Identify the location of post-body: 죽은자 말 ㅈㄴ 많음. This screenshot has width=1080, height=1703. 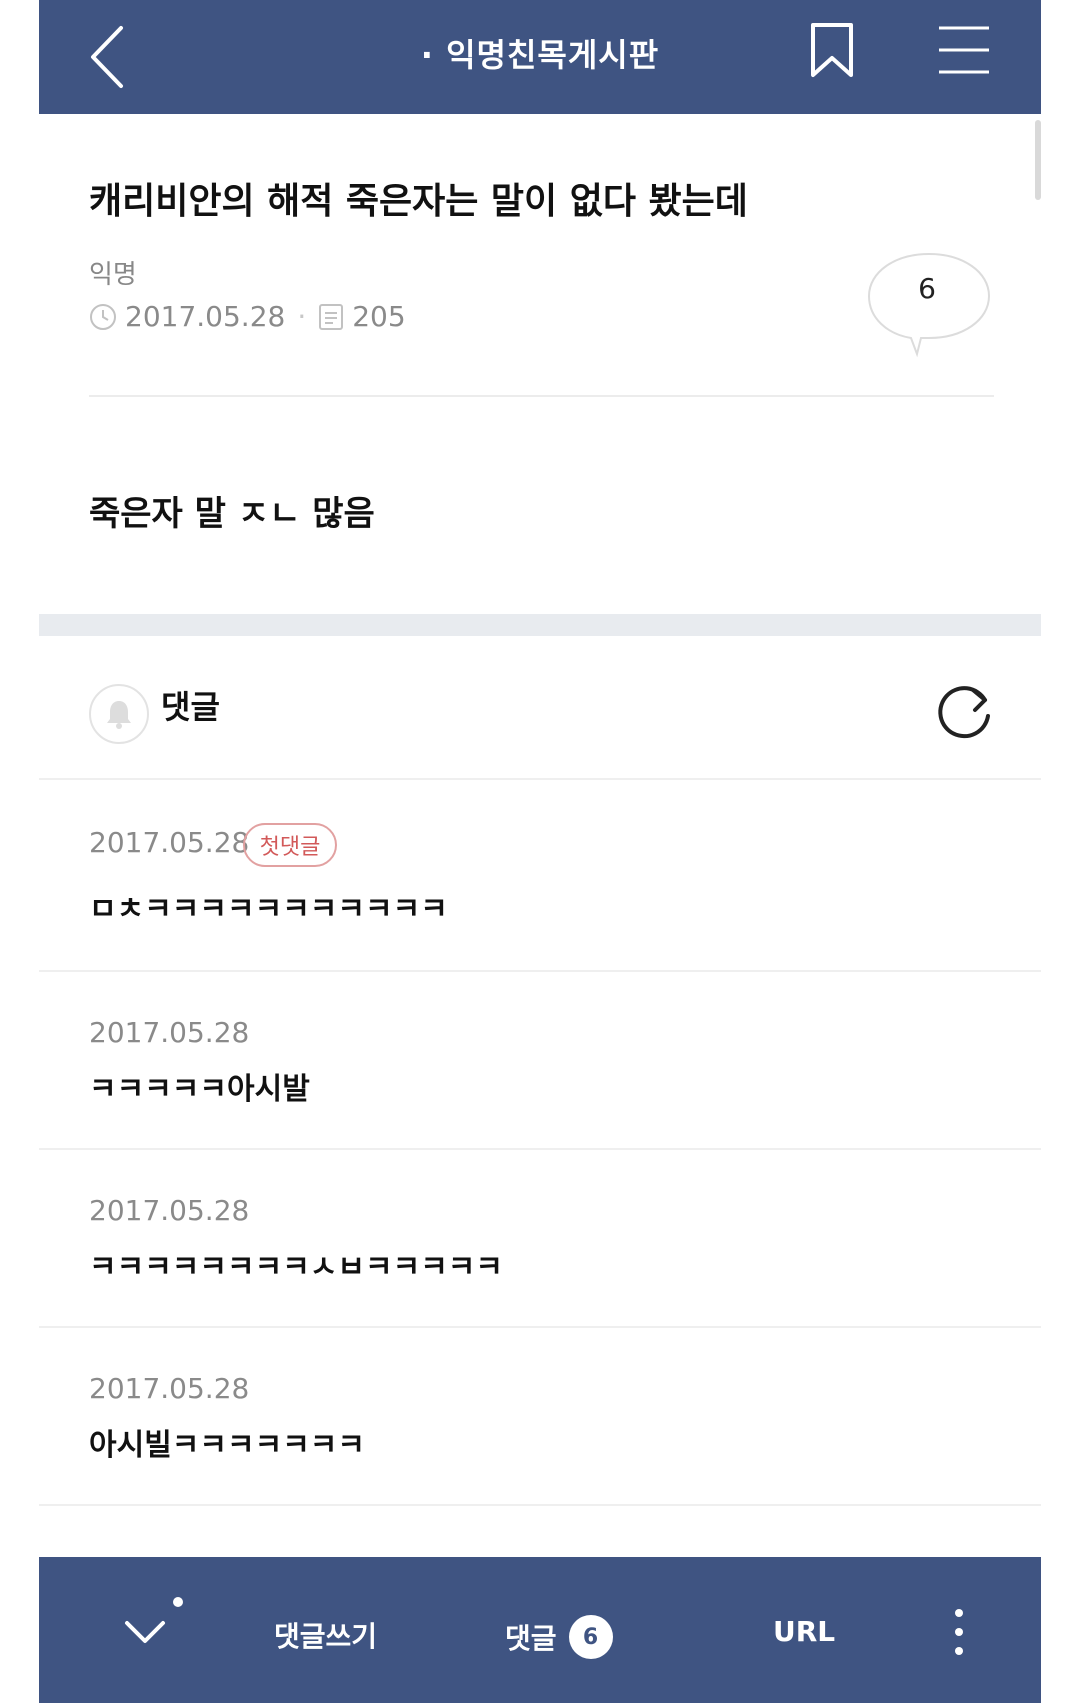
(232, 514).